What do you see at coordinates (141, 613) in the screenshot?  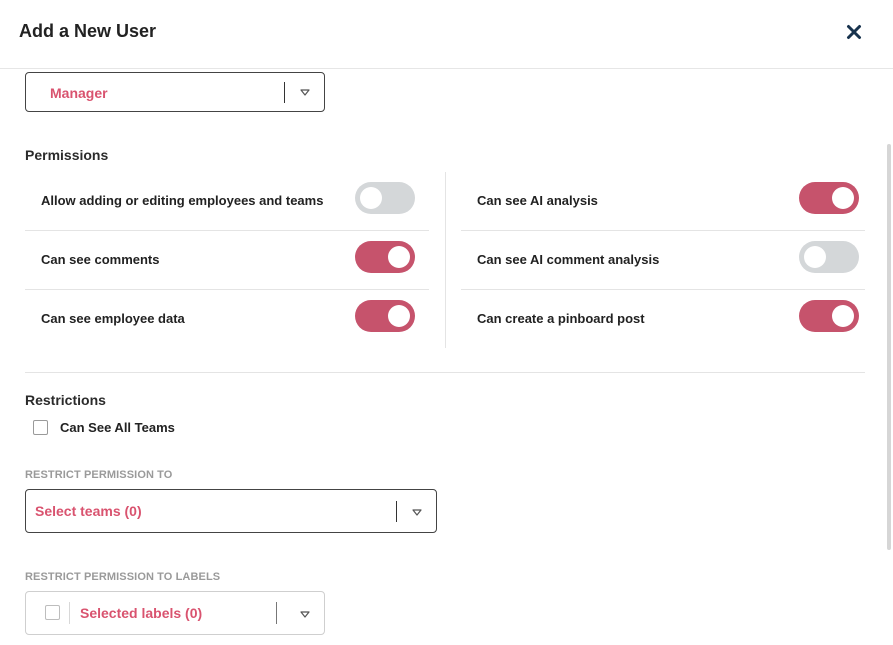 I see `labels-select-value: Selected labels (0)` at bounding box center [141, 613].